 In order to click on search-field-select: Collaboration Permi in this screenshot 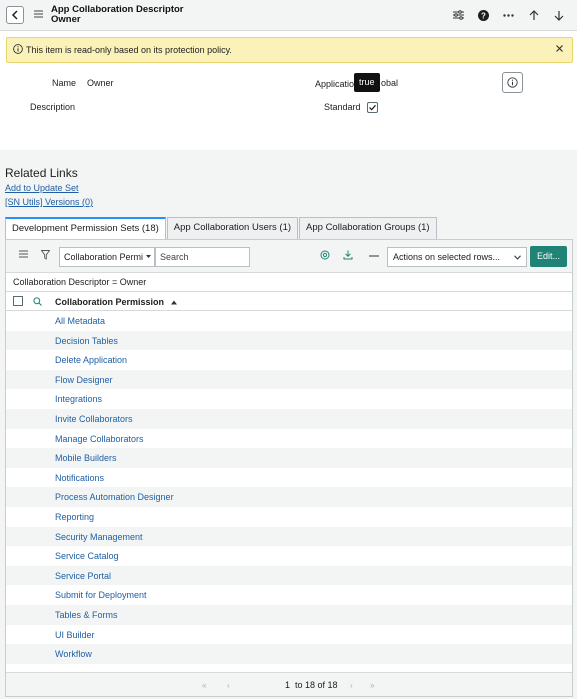, I will do `click(107, 257)`.